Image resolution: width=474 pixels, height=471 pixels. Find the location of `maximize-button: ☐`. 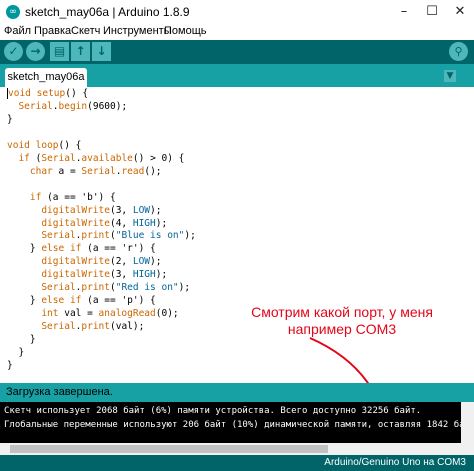

maximize-button: ☐ is located at coordinates (432, 12).